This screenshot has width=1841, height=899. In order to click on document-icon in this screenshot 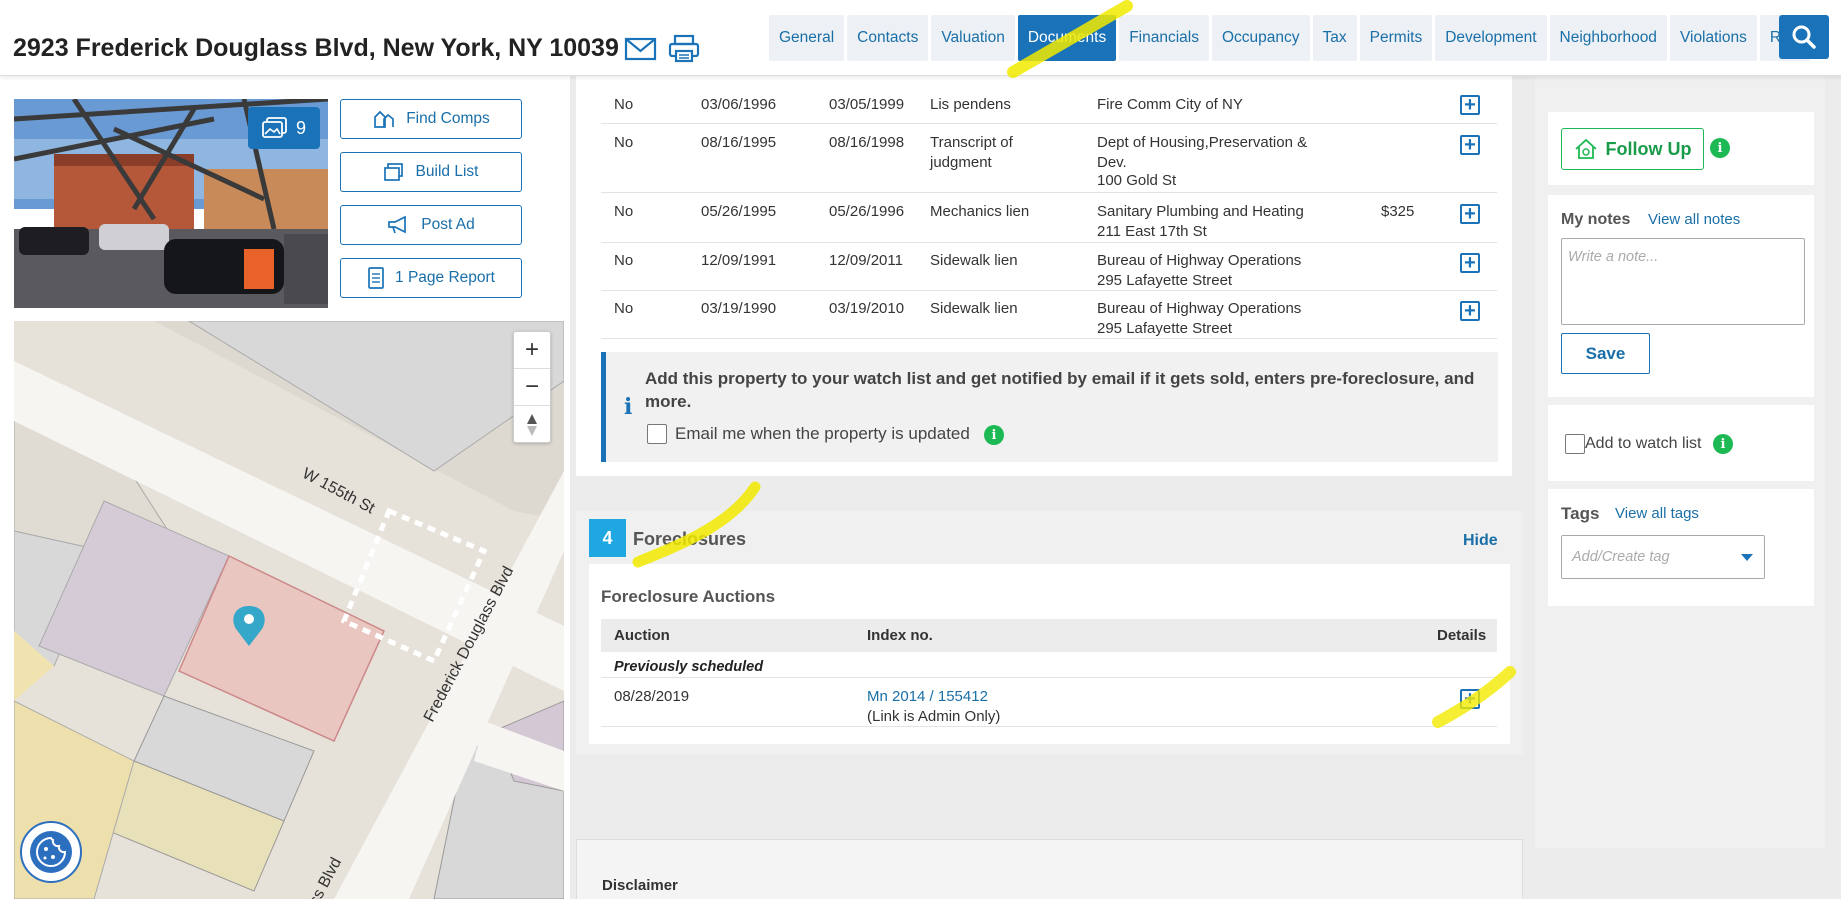, I will do `click(376, 278)`.